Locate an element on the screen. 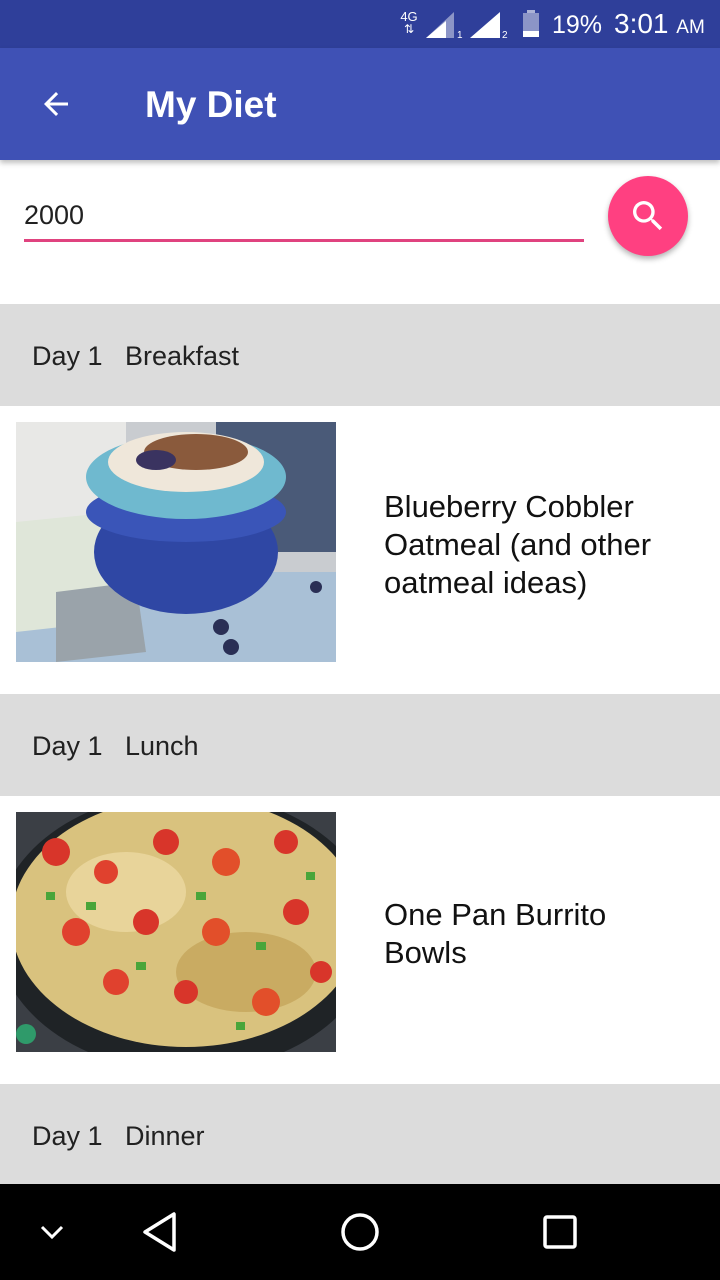 The height and width of the screenshot is (1280, 720). battery-icon is located at coordinates (531, 23).